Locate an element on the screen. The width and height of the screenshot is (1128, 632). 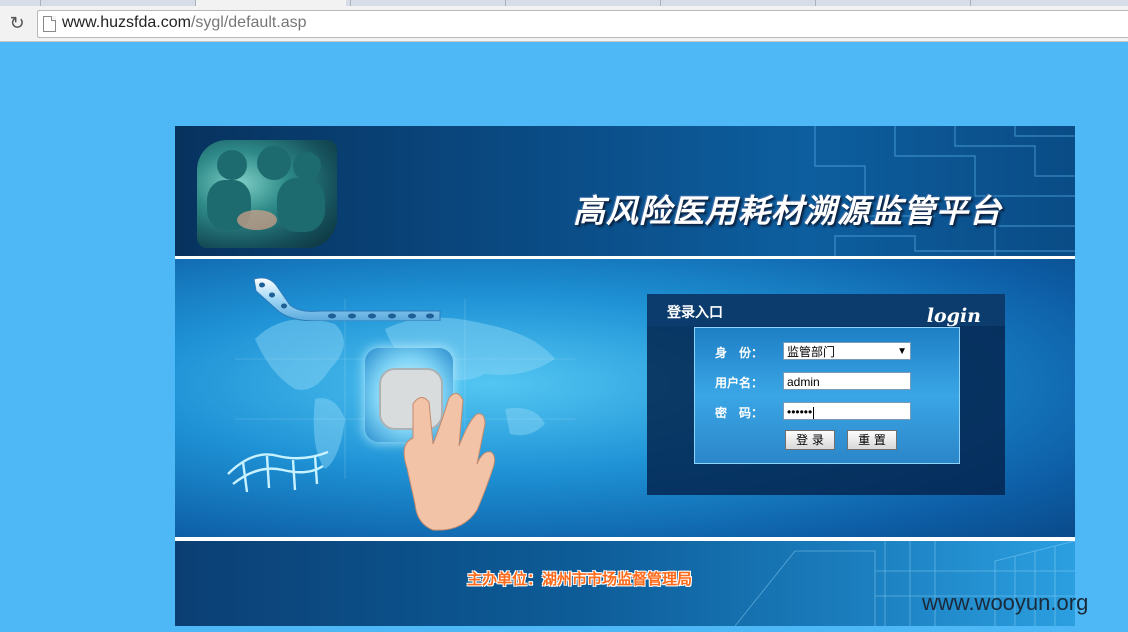
address-bar: www.huzsfda.com/sygl/default.asp is located at coordinates (582, 24).